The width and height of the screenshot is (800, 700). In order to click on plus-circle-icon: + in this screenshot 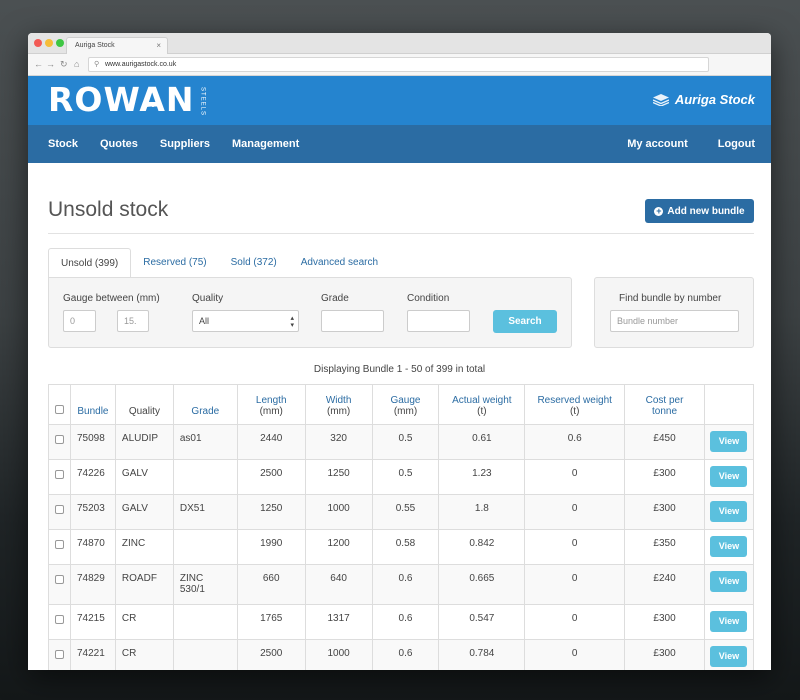, I will do `click(659, 210)`.